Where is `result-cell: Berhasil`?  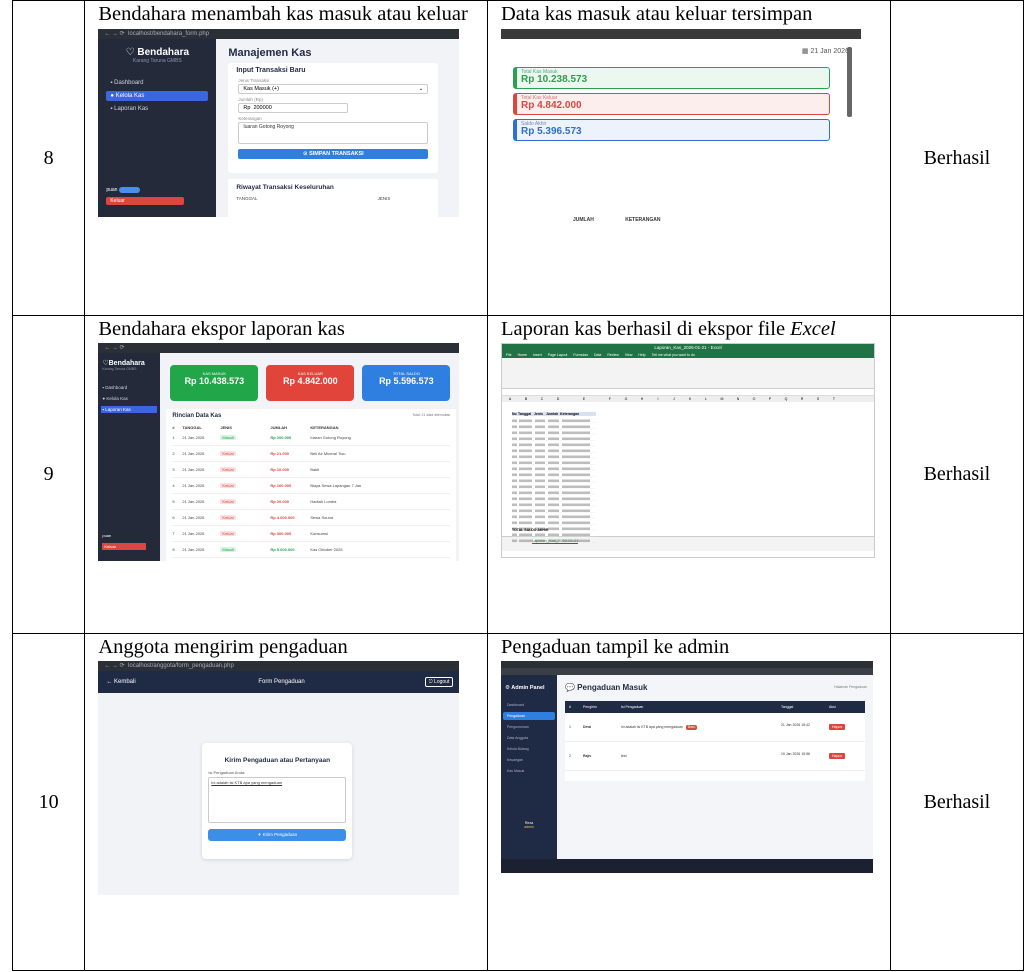 result-cell: Berhasil is located at coordinates (957, 158).